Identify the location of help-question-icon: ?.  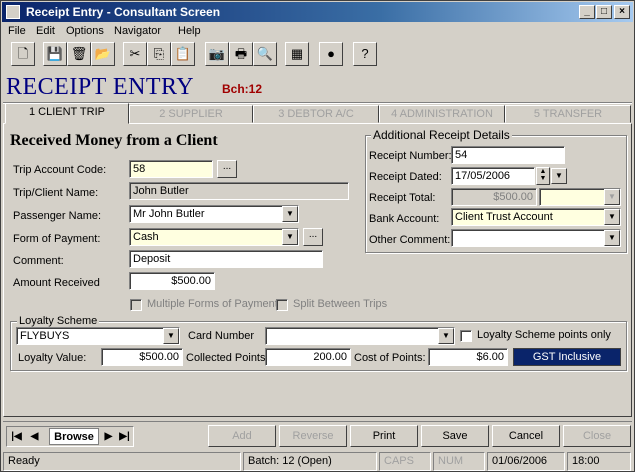
(365, 54).